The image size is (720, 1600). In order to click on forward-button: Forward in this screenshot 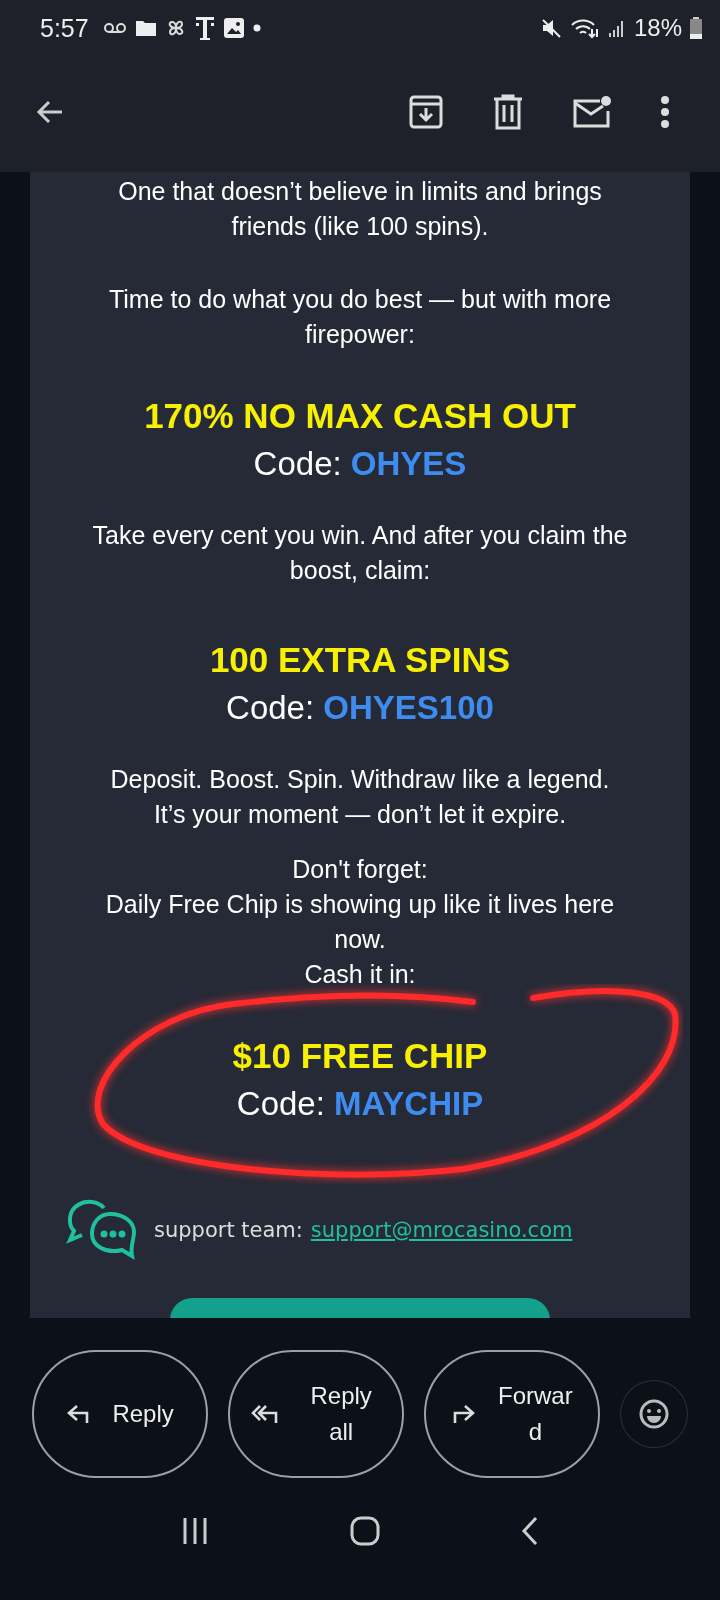, I will do `click(512, 1414)`.